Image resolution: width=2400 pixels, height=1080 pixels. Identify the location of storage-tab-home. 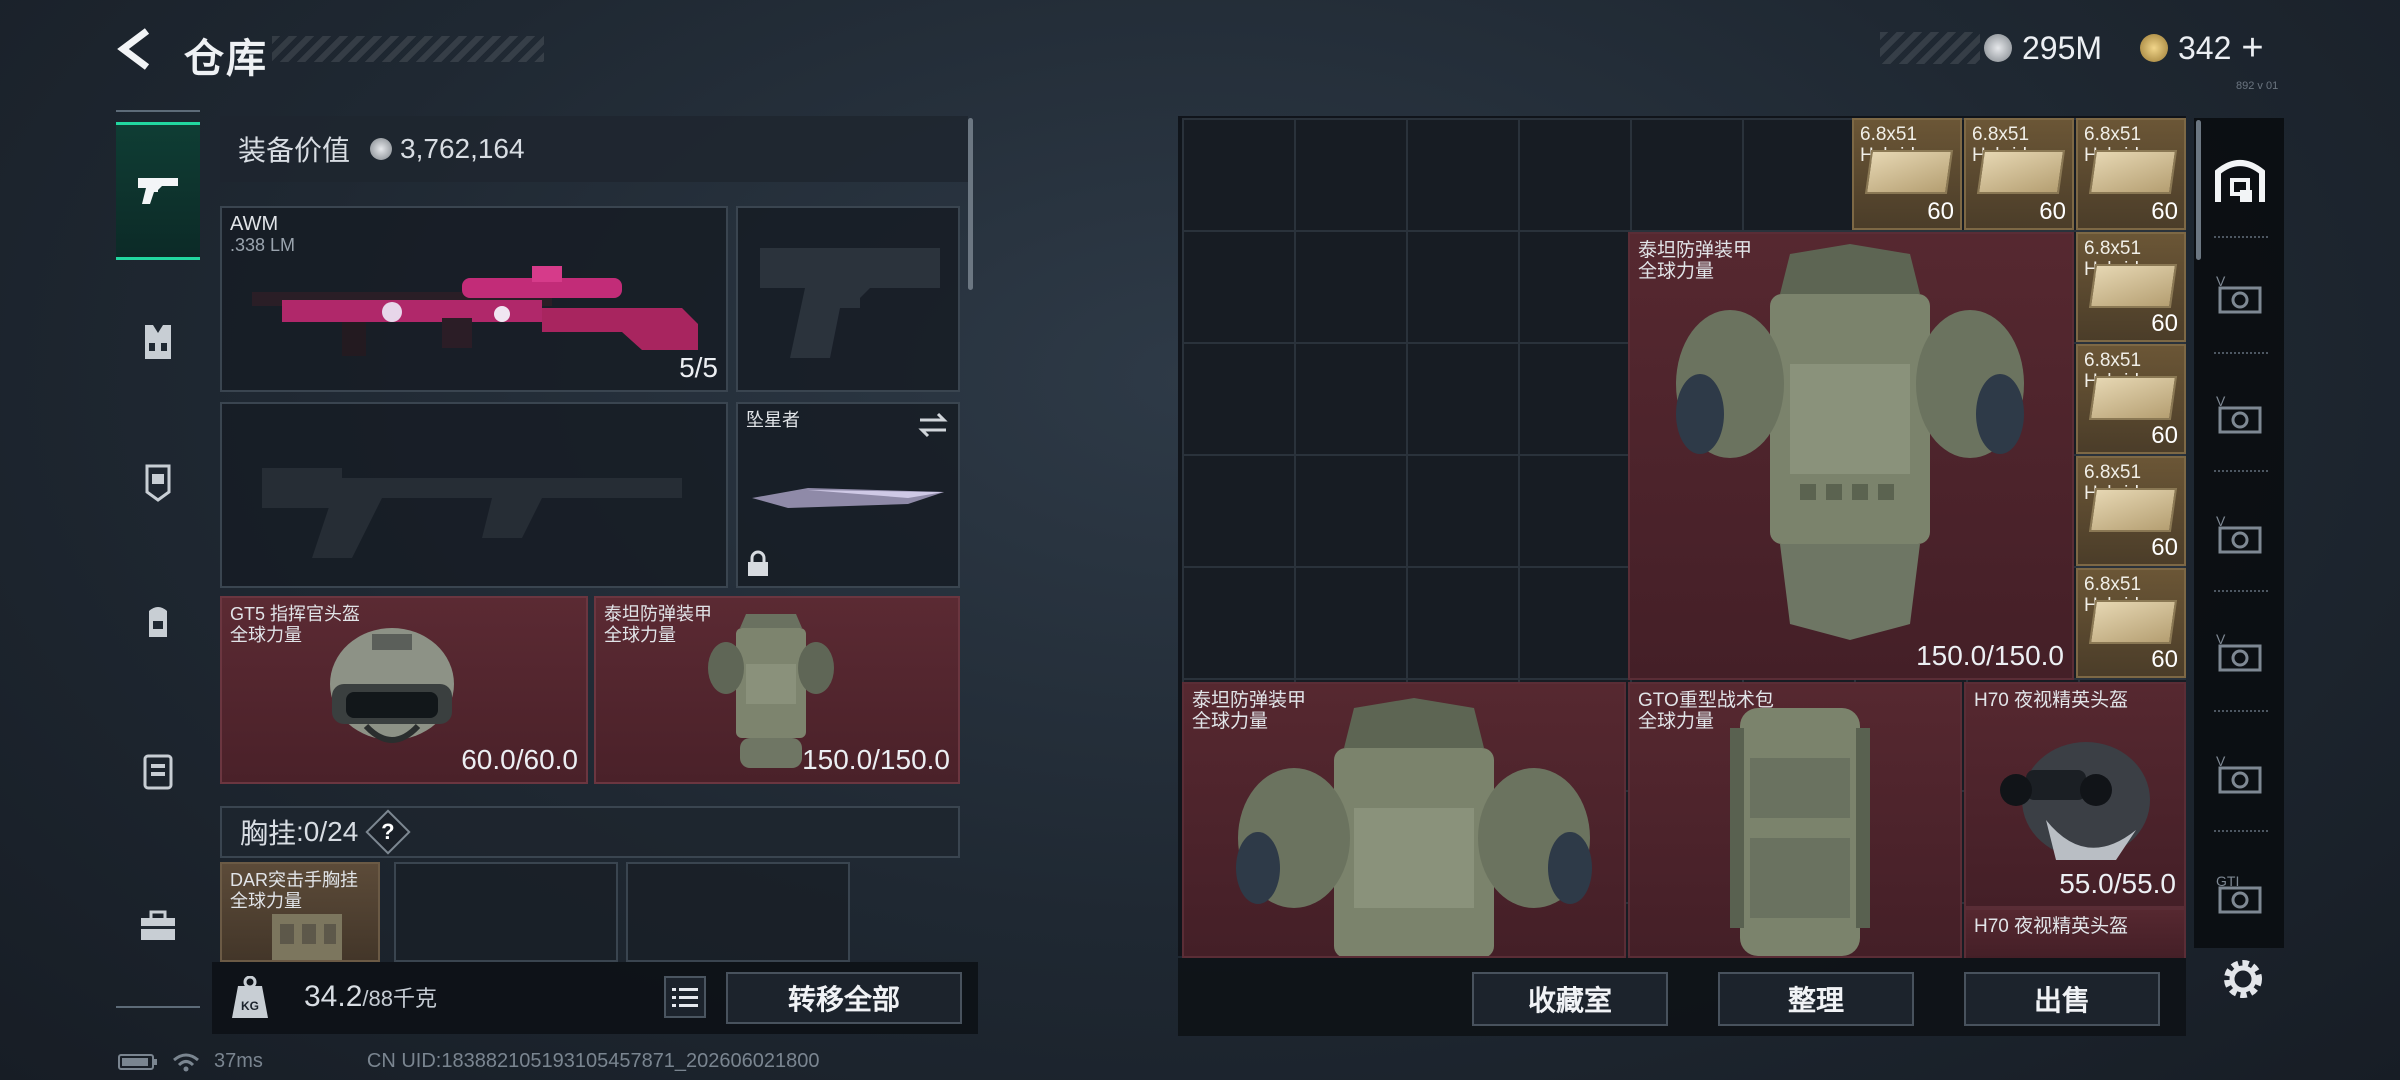
(2240, 180).